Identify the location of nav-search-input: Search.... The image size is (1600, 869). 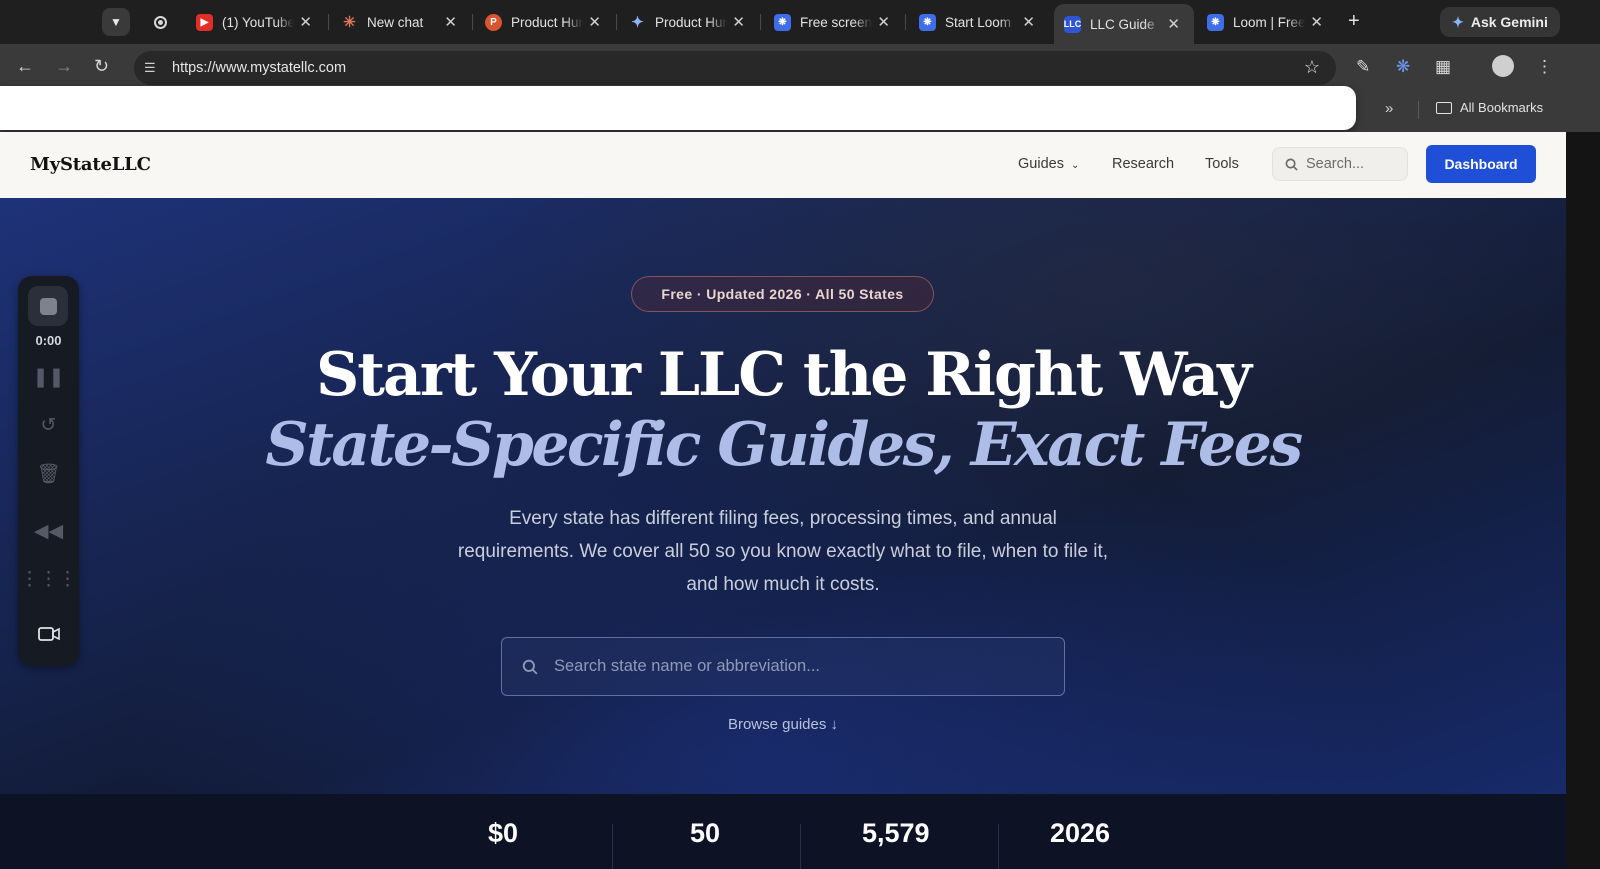
(1340, 164).